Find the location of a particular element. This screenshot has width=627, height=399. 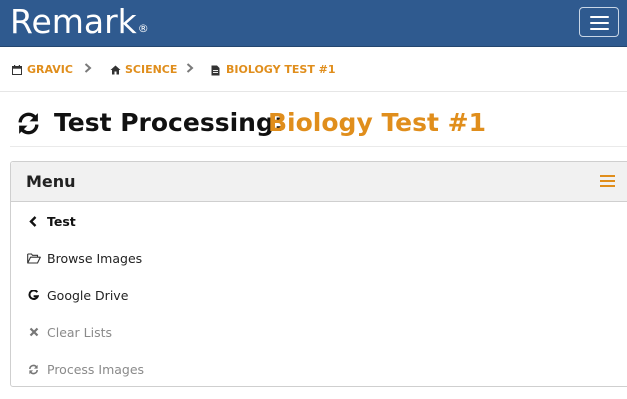

times-icon is located at coordinates (34, 332).